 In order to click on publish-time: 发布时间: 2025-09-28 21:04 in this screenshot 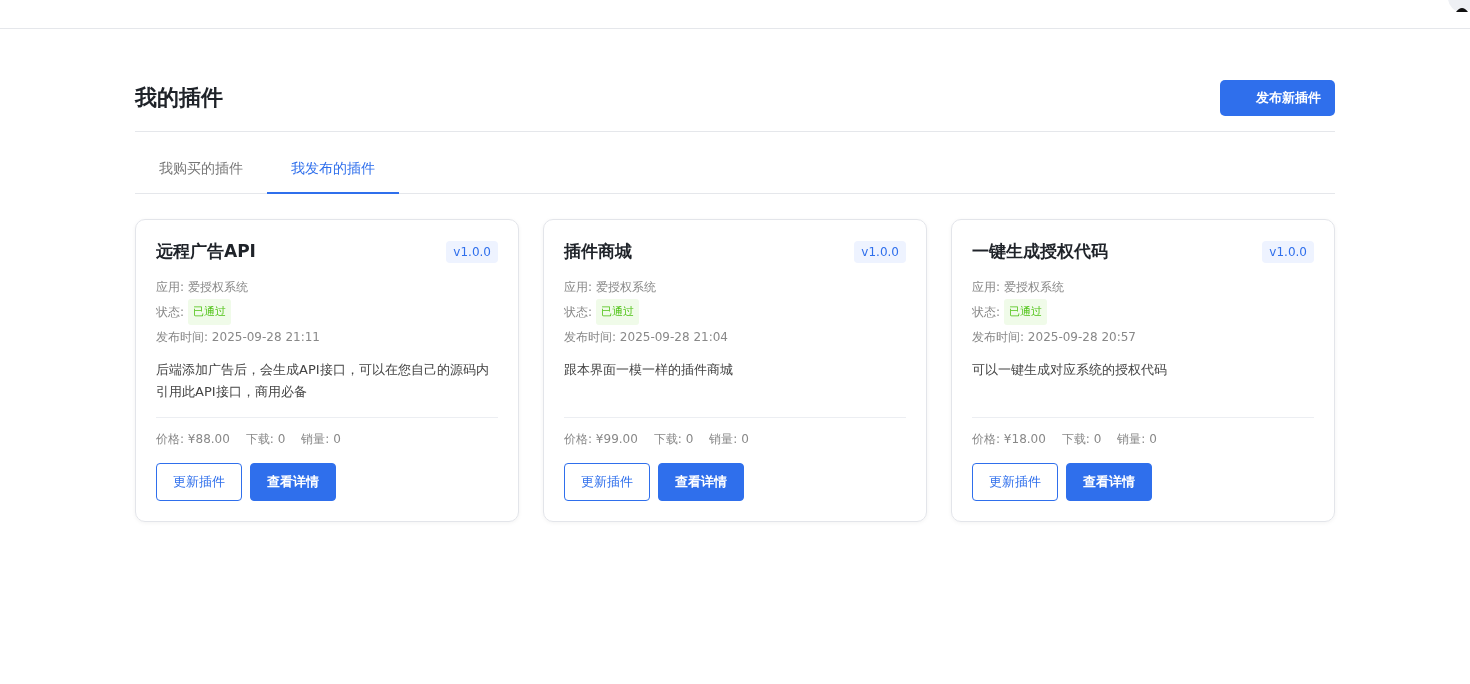, I will do `click(646, 337)`.